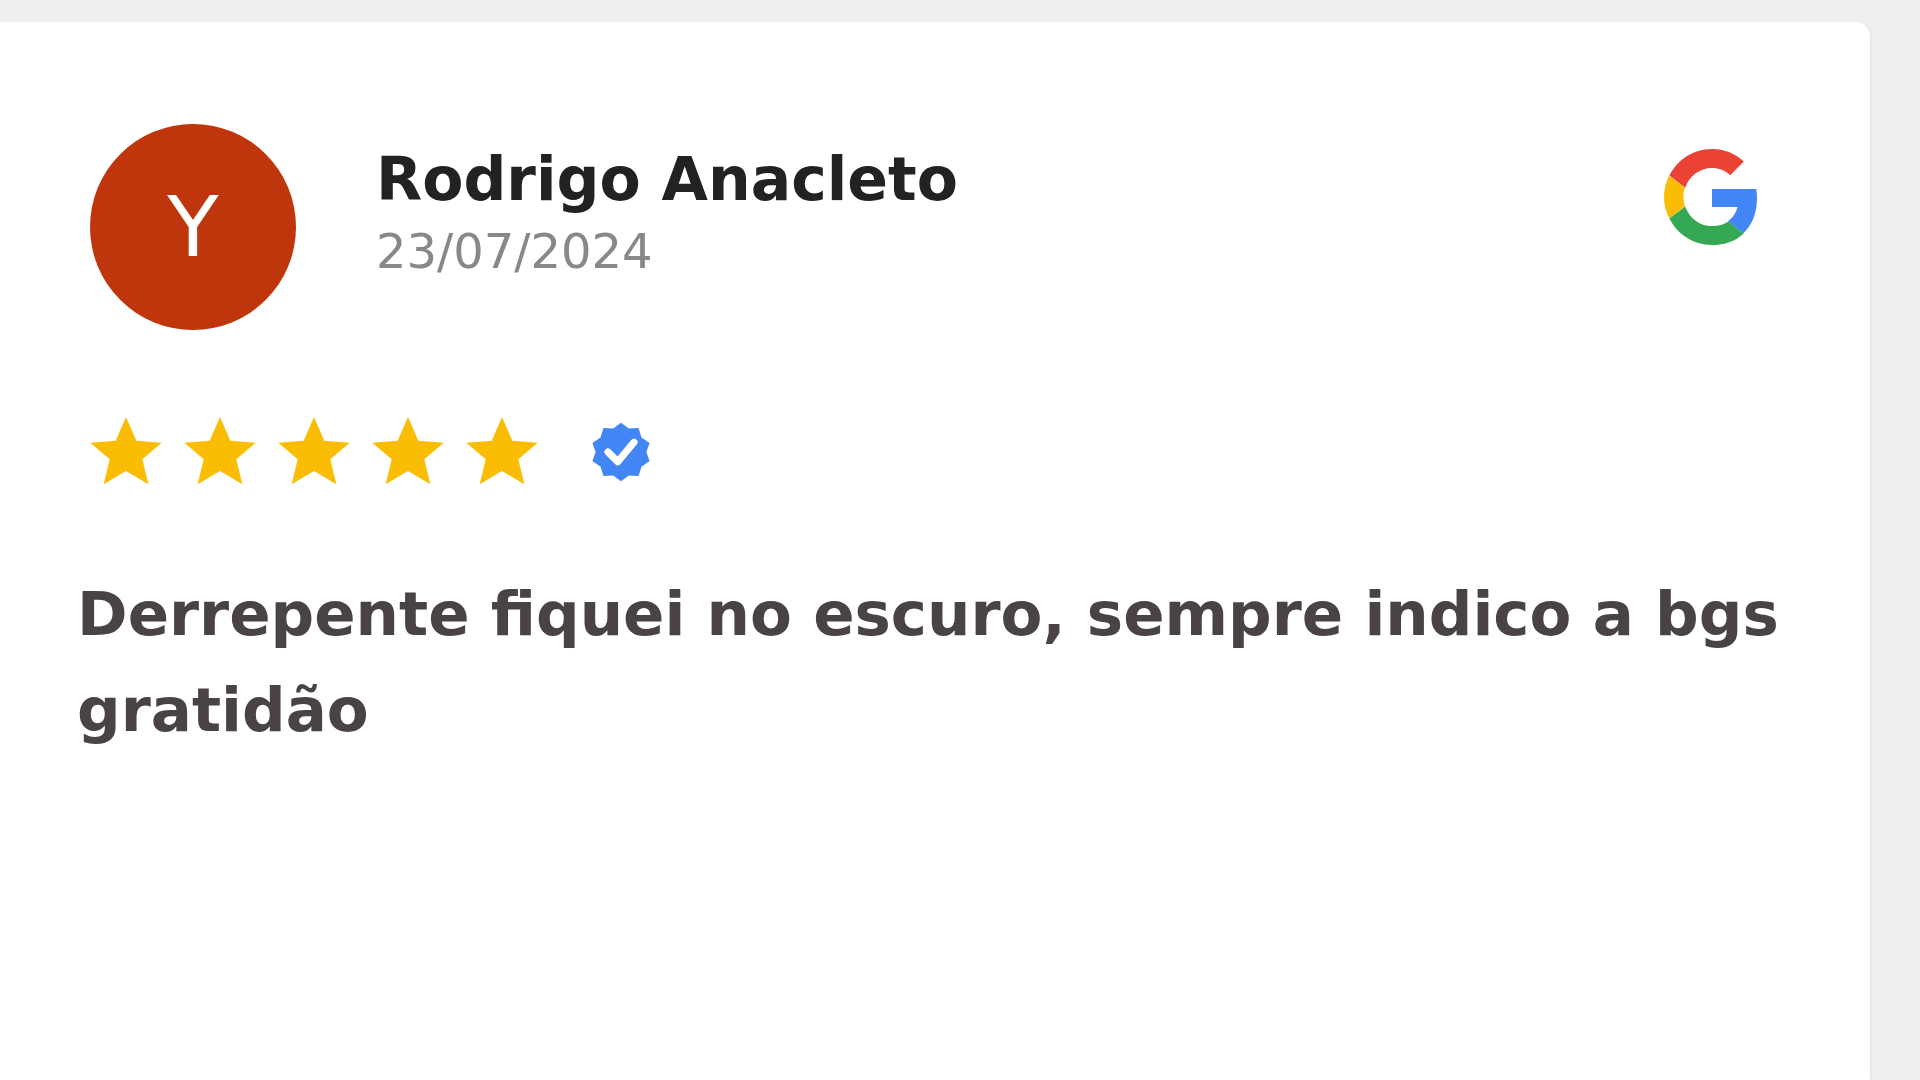 This screenshot has width=1920, height=1080. What do you see at coordinates (193, 227) in the screenshot?
I see `avatar: Y` at bounding box center [193, 227].